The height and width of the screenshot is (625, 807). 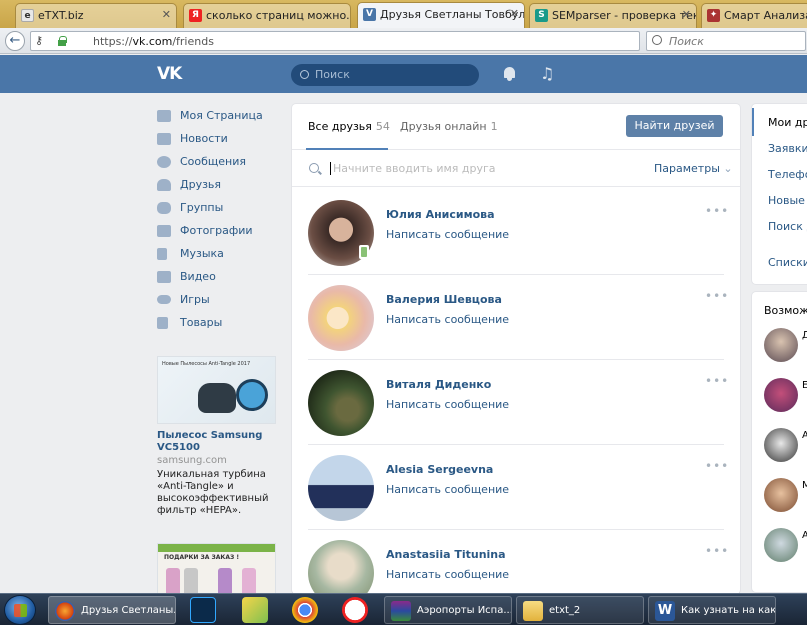 What do you see at coordinates (804, 485) in the screenshot?
I see `suggested-name: М` at bounding box center [804, 485].